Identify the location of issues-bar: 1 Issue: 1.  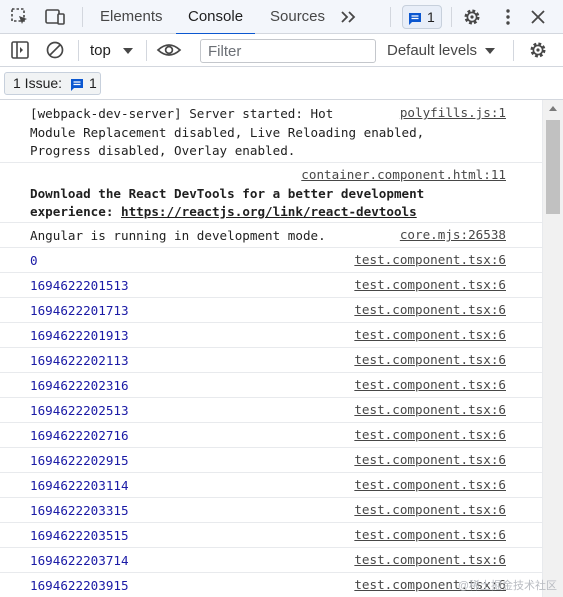
(281, 83).